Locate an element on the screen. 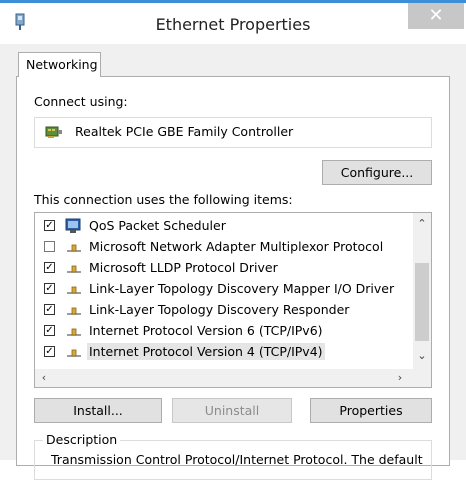 The image size is (466, 480). adapter-box: Realtek PCIe GBE Family Controller is located at coordinates (233, 132).